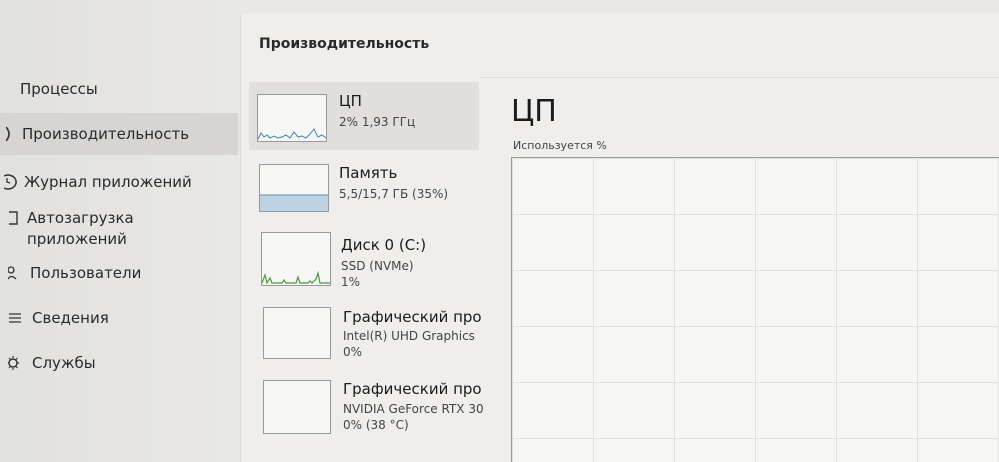  What do you see at coordinates (409, 336) in the screenshot?
I see `resource-detail: Intel(R) UHD Graphics` at bounding box center [409, 336].